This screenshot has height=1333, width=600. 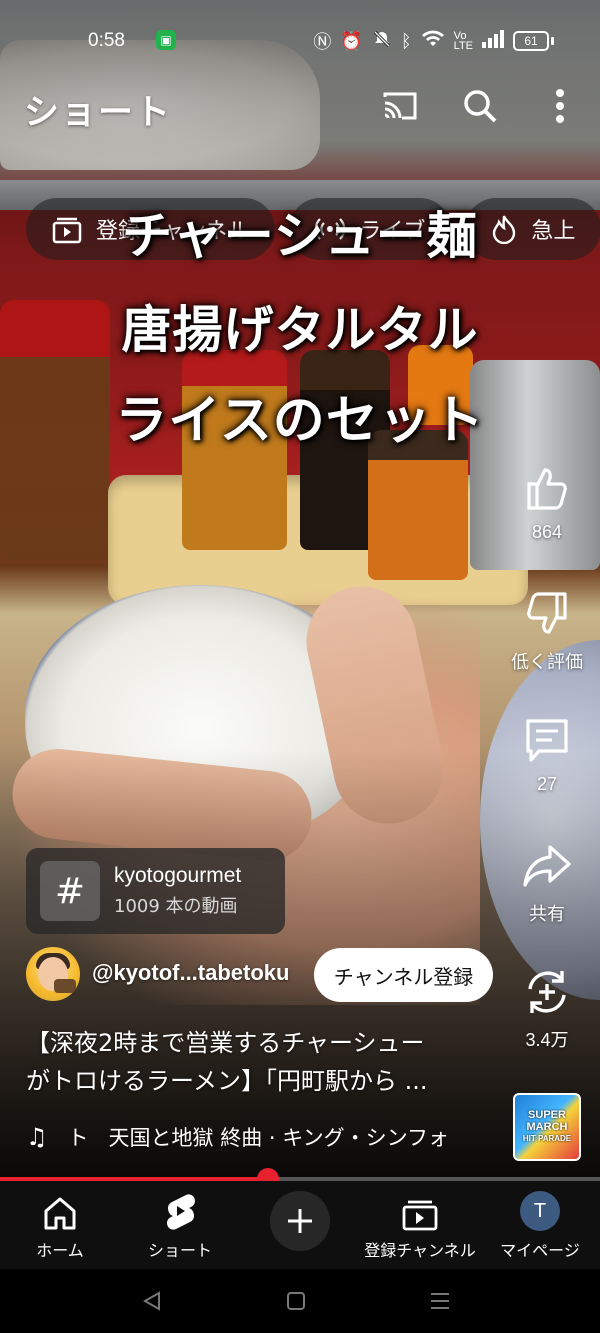 What do you see at coordinates (406, 41) in the screenshot?
I see `bluetooth-icon: ᛒ` at bounding box center [406, 41].